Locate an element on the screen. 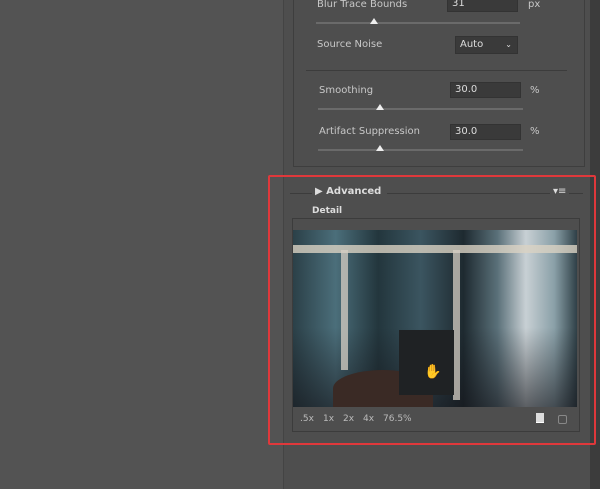 This screenshot has width=600, height=489. blur-trace-bounds-label: Blur Trace Bounds is located at coordinates (362, 5).